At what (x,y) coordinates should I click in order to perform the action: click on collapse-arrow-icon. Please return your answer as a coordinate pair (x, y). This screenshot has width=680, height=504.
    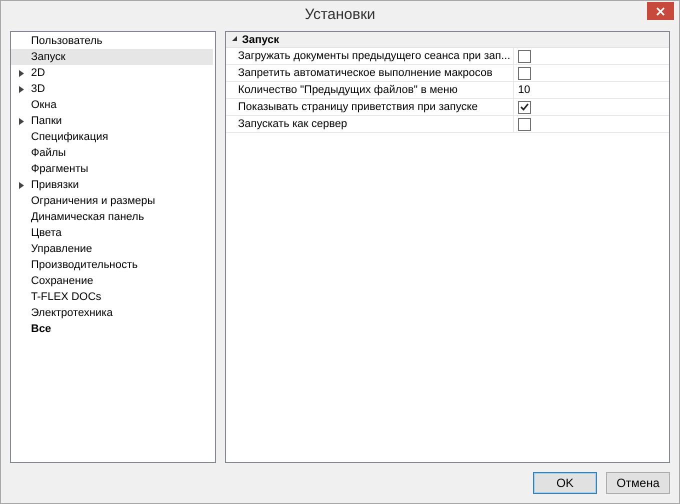
    Looking at the image, I should click on (234, 39).